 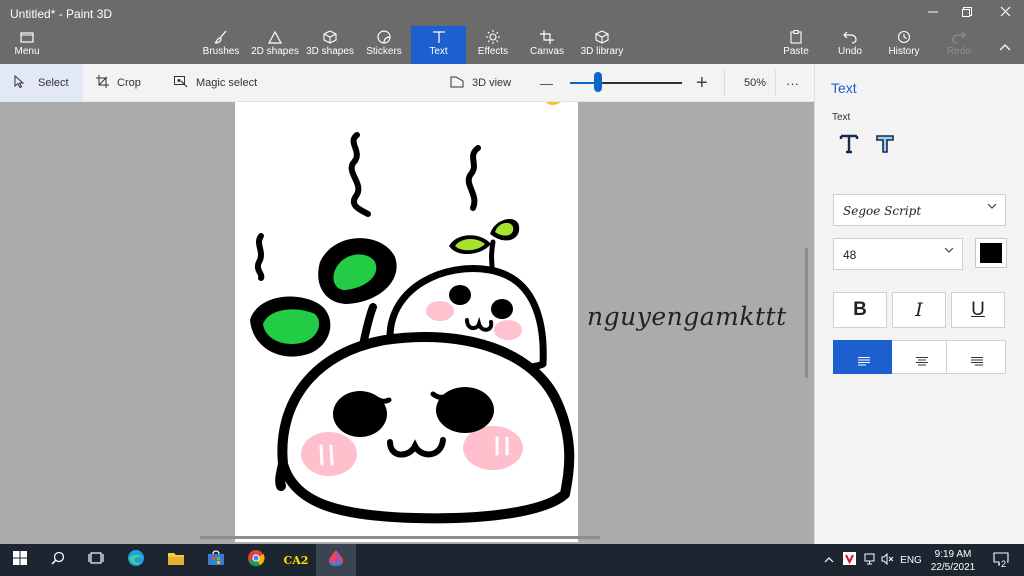 I want to click on 3d-text-icon, so click(x=885, y=146).